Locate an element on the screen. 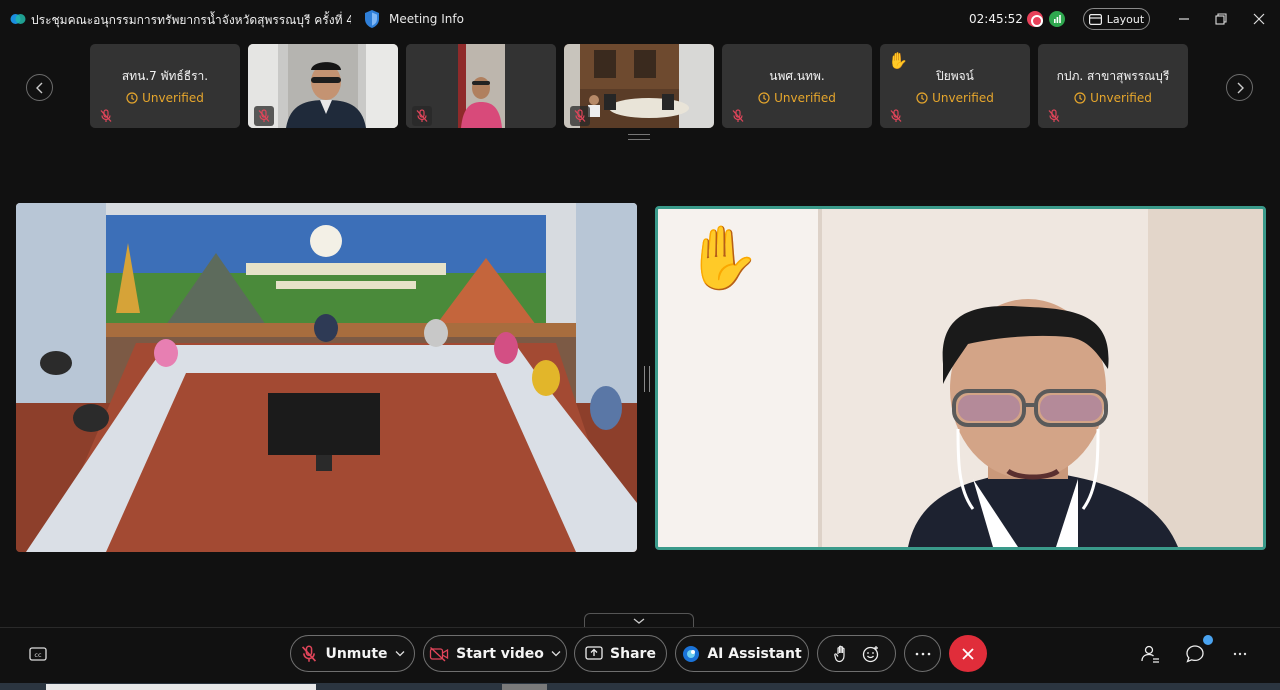  filmstrip-resize-handle is located at coordinates (639, 137).